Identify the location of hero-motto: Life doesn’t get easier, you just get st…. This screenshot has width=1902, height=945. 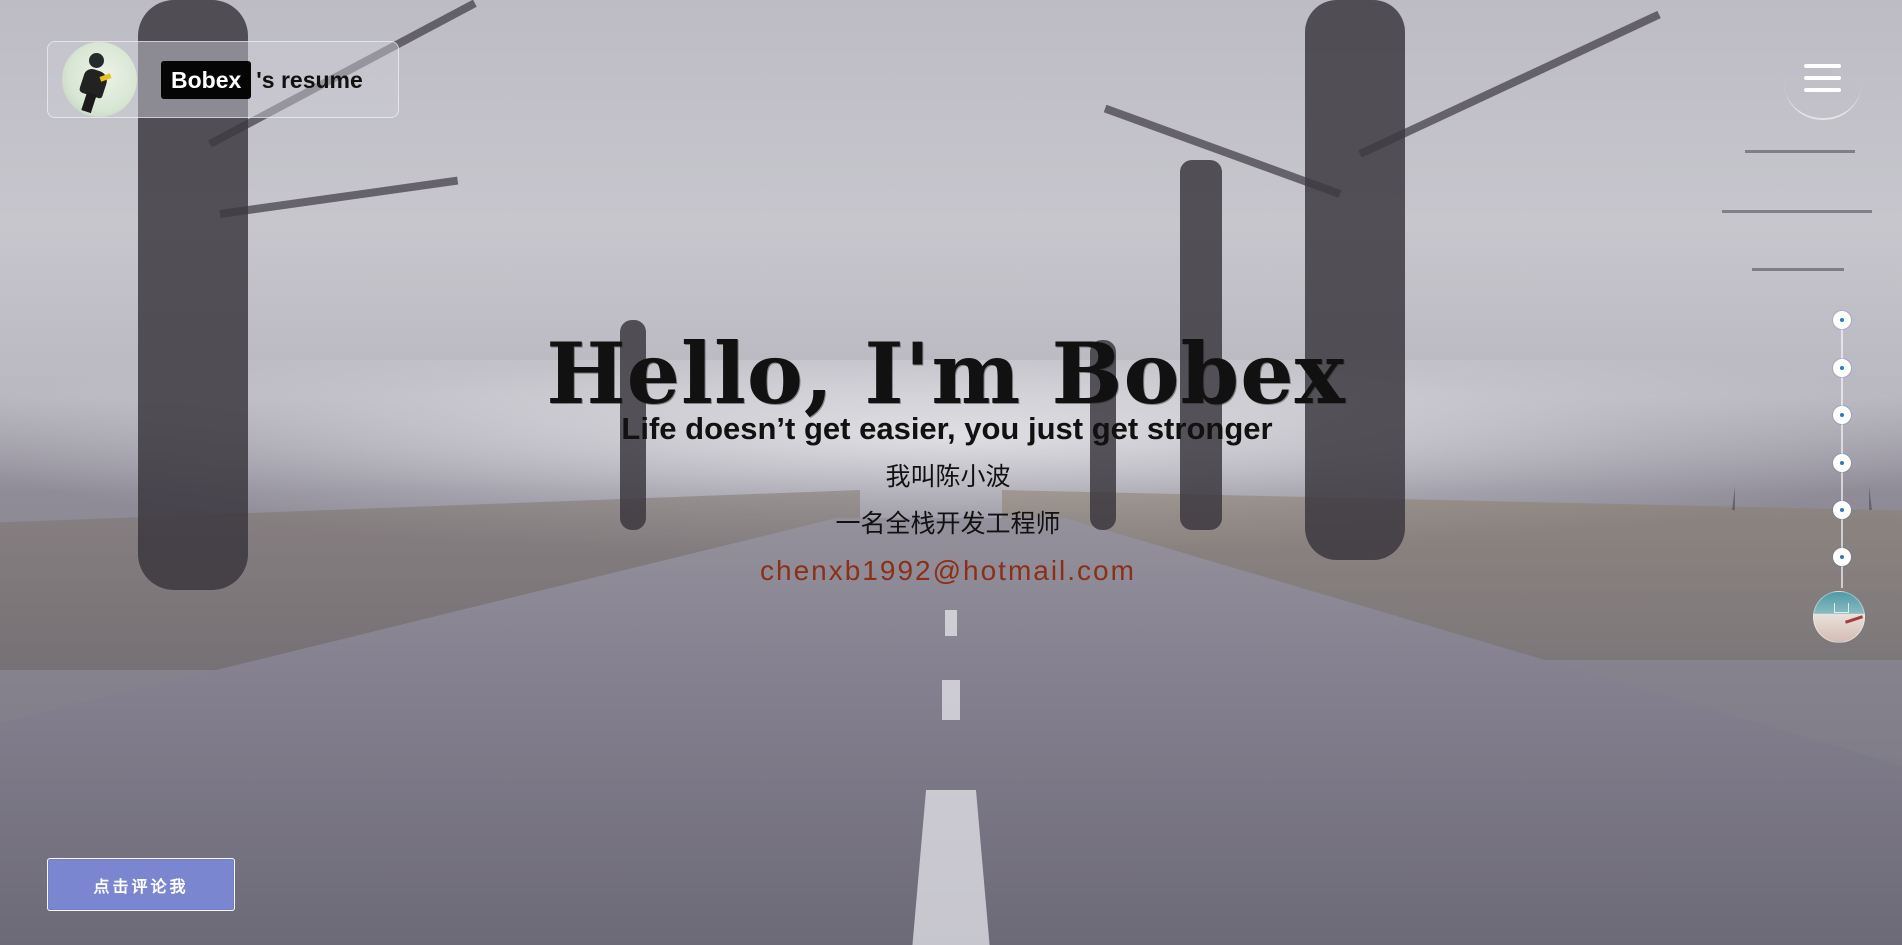
(947, 428).